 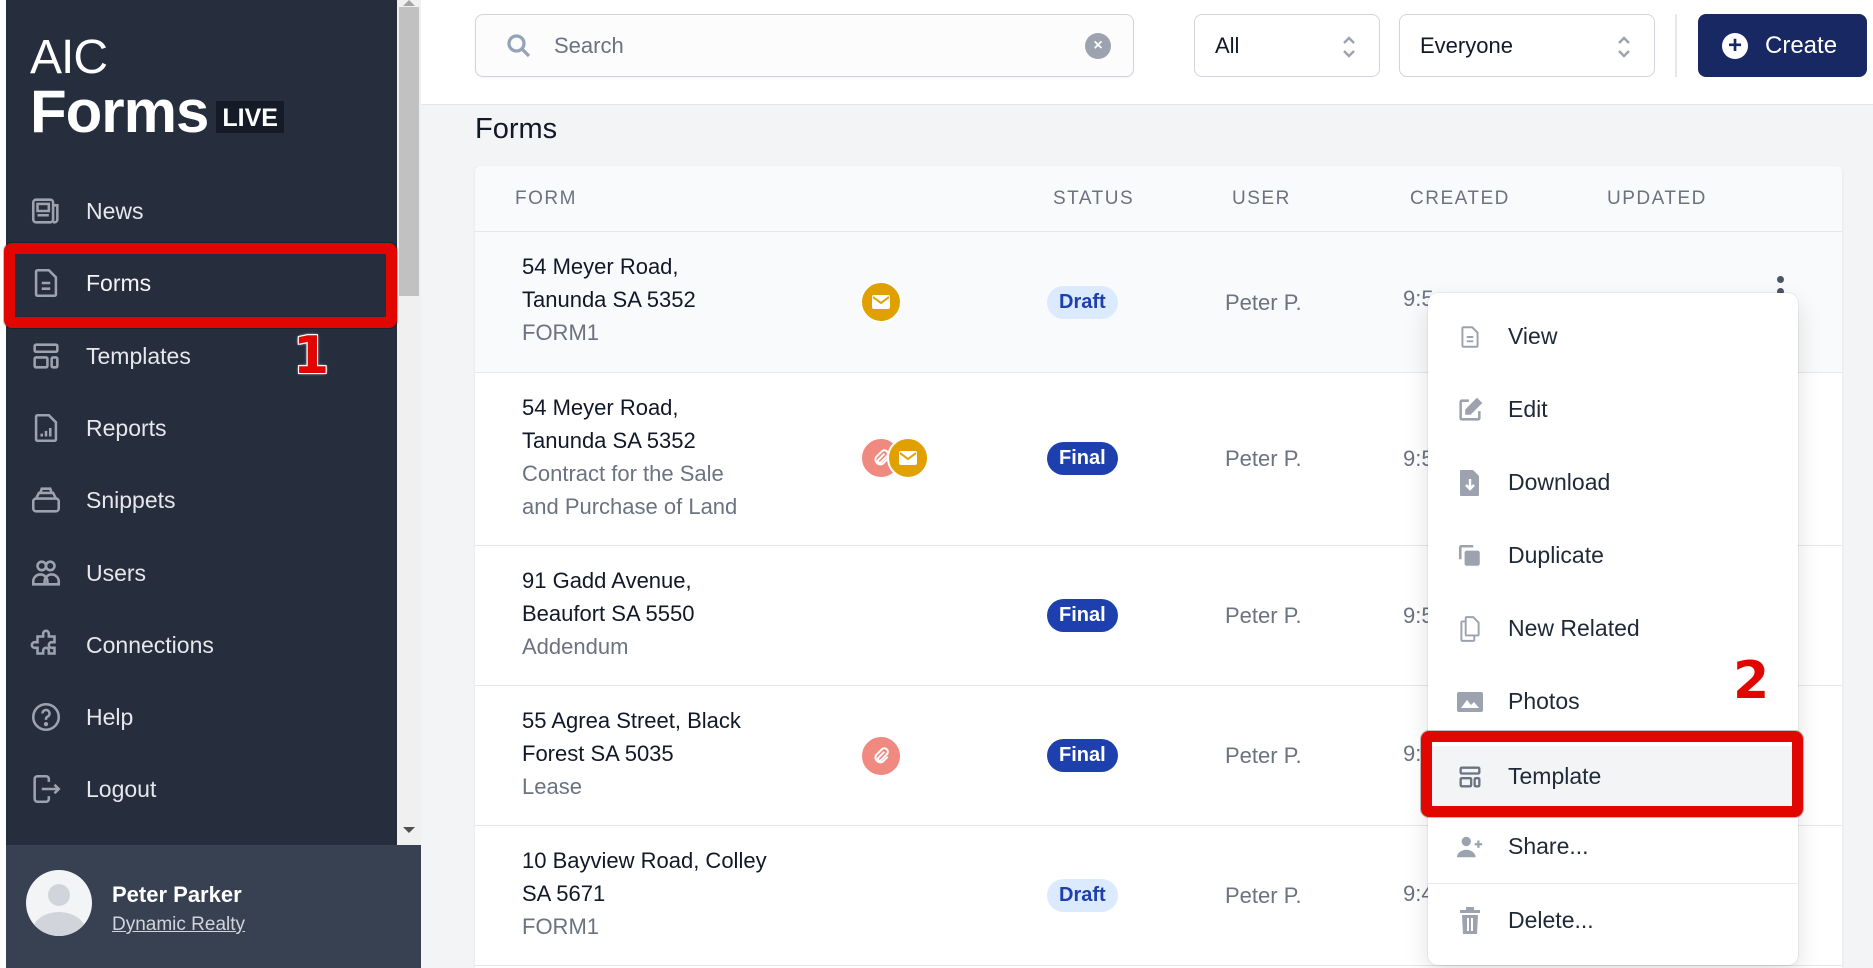 What do you see at coordinates (1470, 483) in the screenshot?
I see `download-icon` at bounding box center [1470, 483].